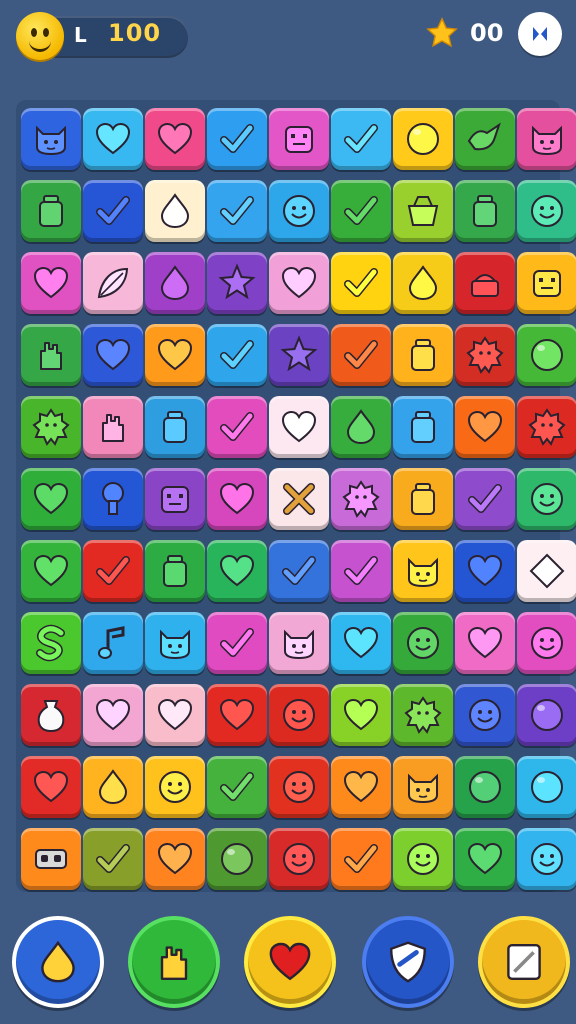  I want to click on shield-booster-button, so click(408, 962).